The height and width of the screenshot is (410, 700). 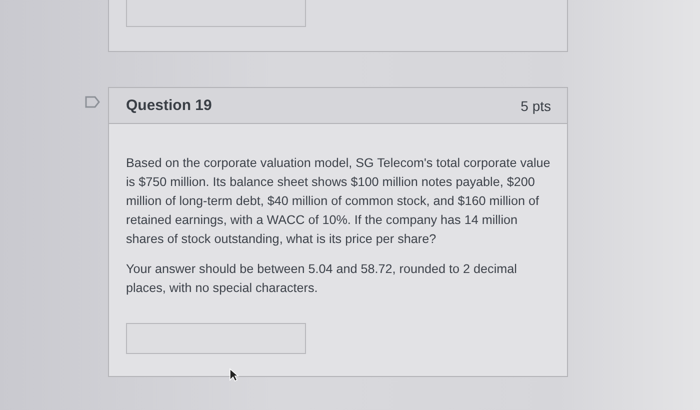 What do you see at coordinates (169, 105) in the screenshot?
I see `question-title: Question 19` at bounding box center [169, 105].